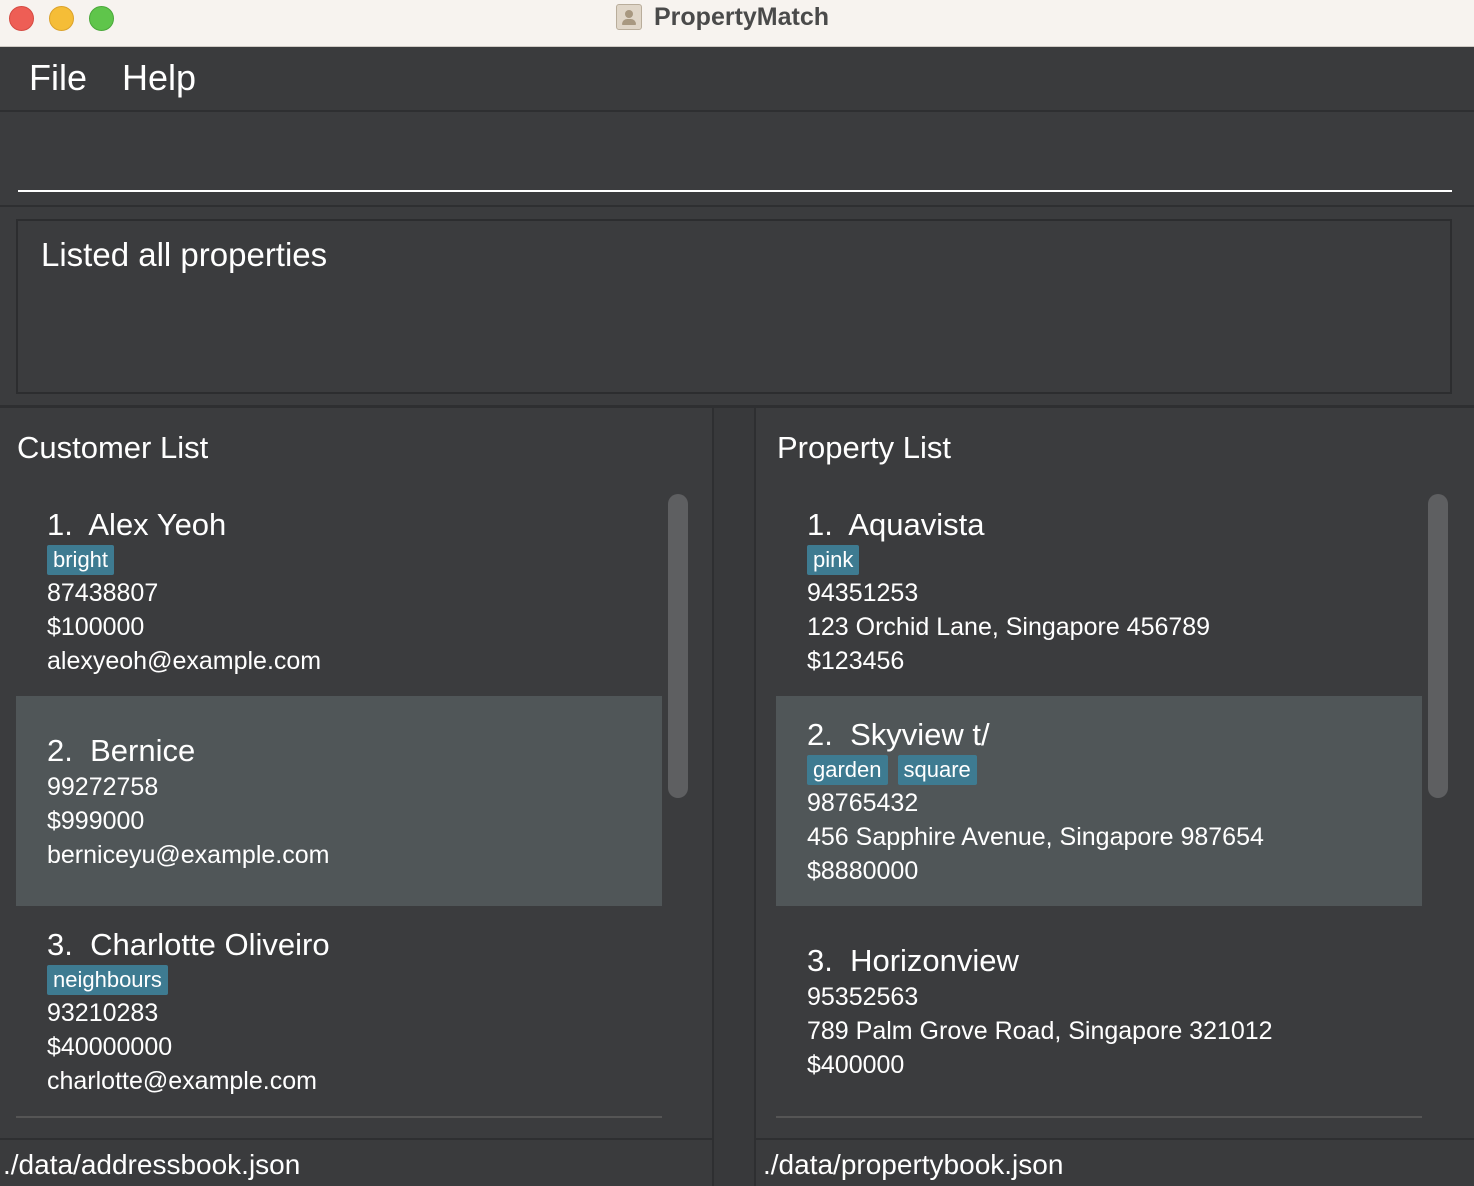 Image resolution: width=1474 pixels, height=1186 pixels. Describe the element at coordinates (113, 447) in the screenshot. I see `customer-list-title: Customer List` at that location.